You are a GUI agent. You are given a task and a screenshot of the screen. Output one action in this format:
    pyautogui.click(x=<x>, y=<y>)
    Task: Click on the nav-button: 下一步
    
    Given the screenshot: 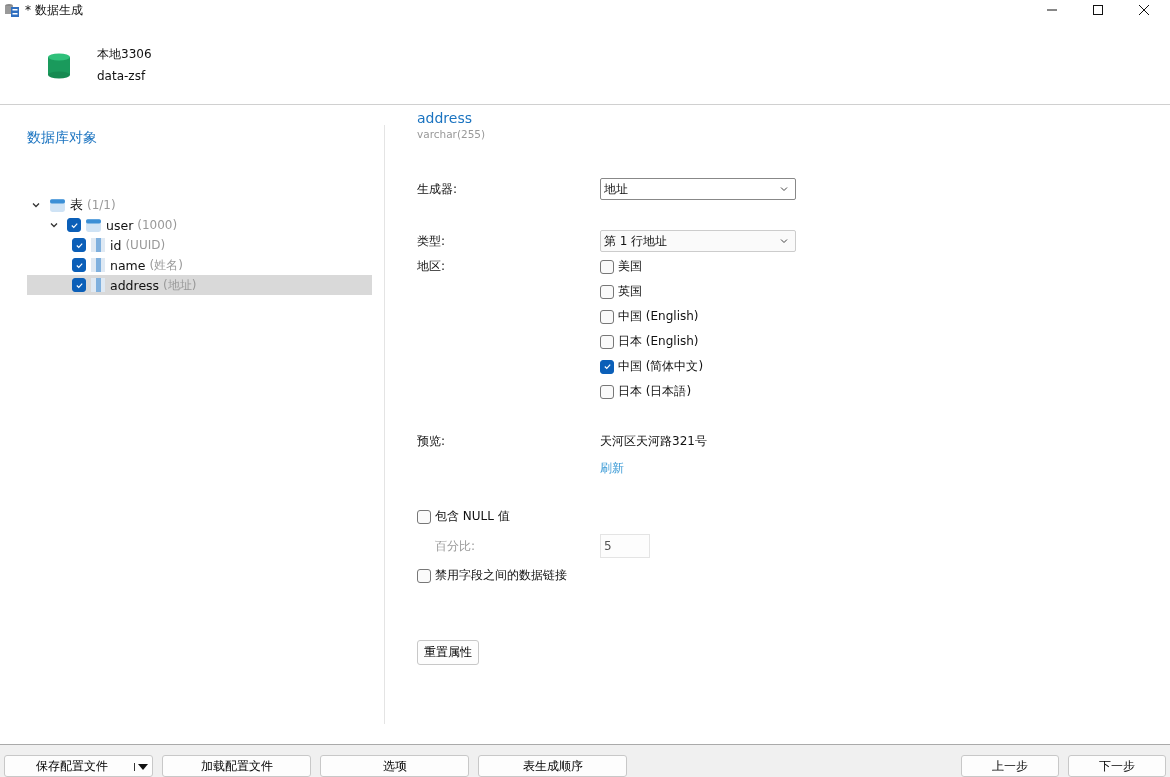 What is the action you would take?
    pyautogui.click(x=1117, y=766)
    